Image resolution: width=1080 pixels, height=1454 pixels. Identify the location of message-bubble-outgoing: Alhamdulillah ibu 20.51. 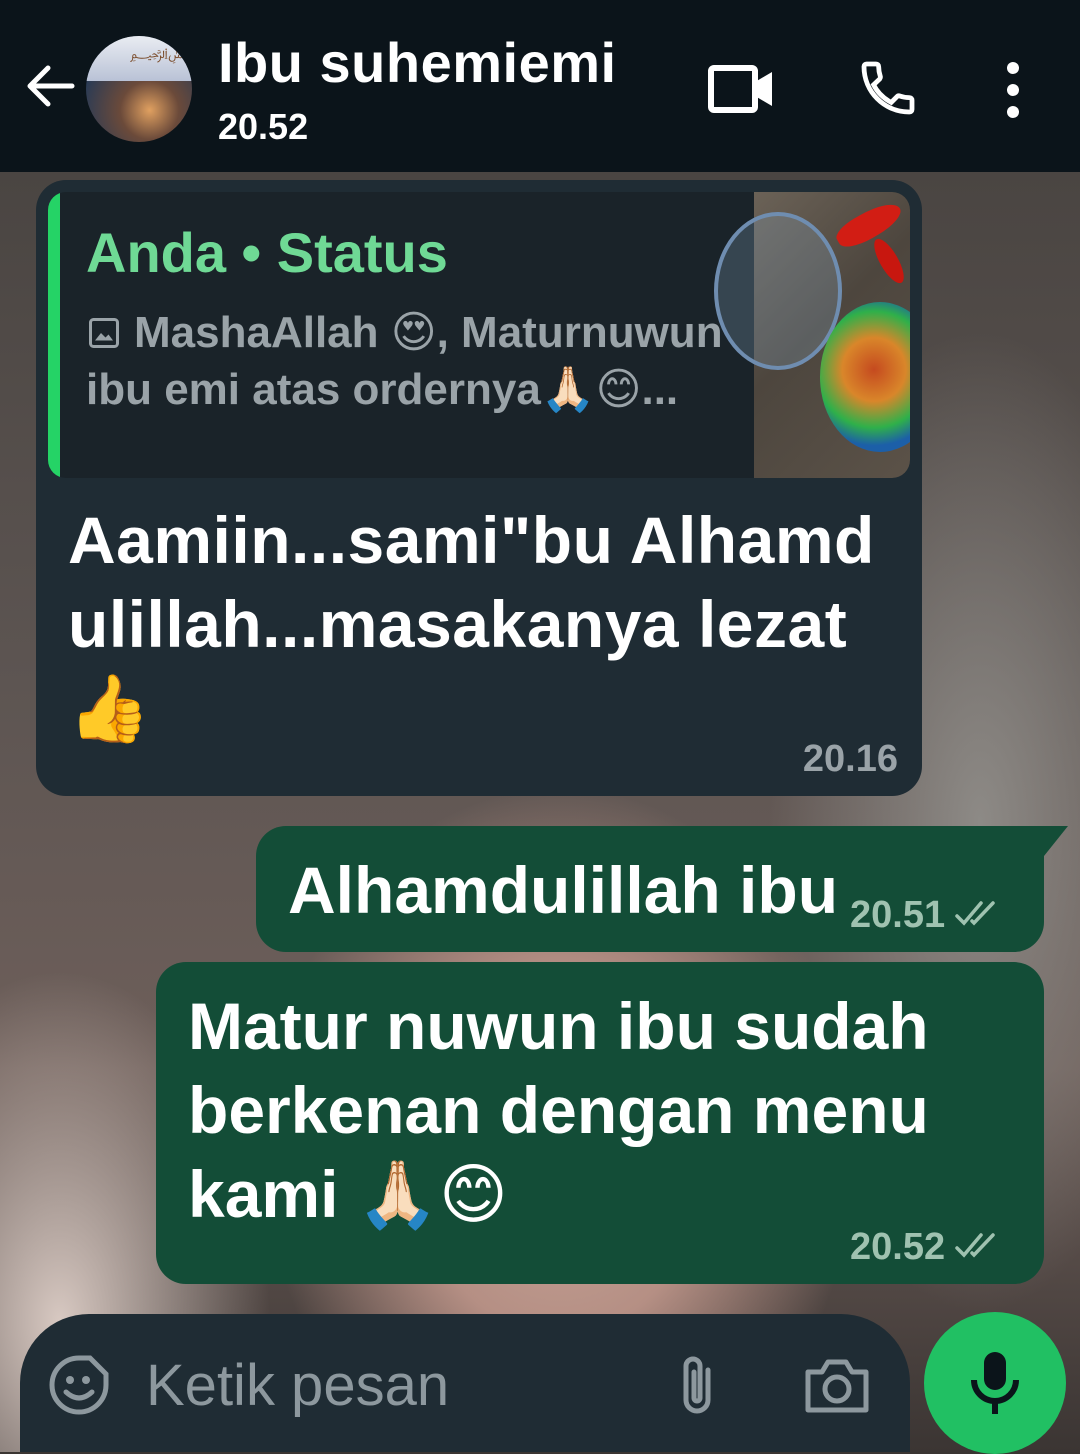
(662, 889).